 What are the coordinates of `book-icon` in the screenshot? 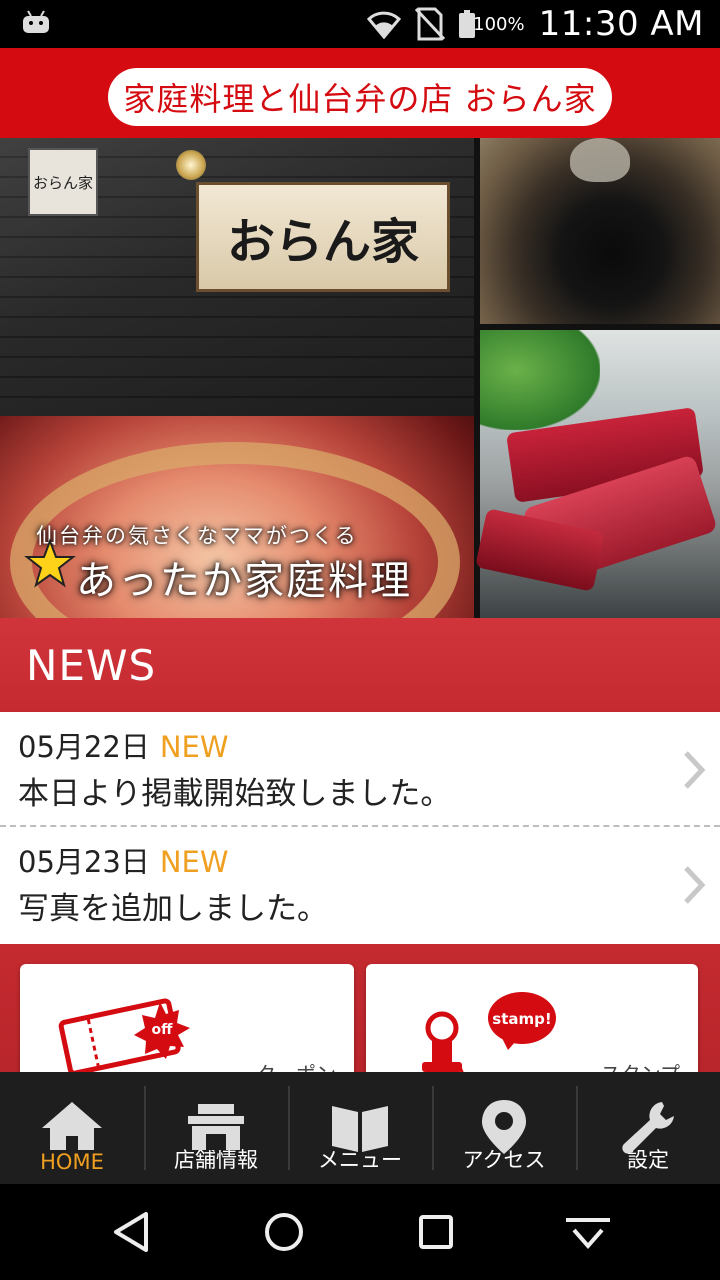 It's located at (360, 1129).